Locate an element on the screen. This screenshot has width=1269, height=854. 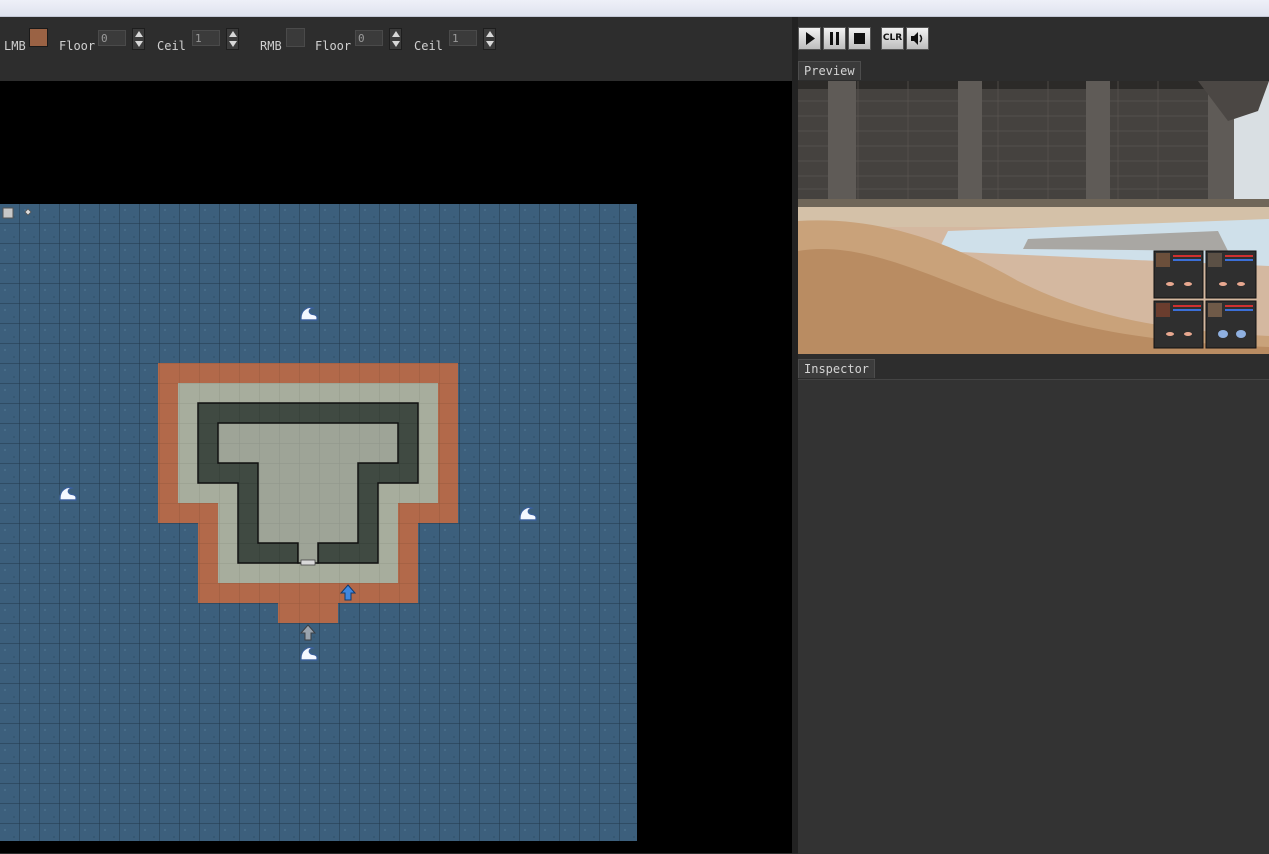
lmb-color-swatch is located at coordinates (38, 37).